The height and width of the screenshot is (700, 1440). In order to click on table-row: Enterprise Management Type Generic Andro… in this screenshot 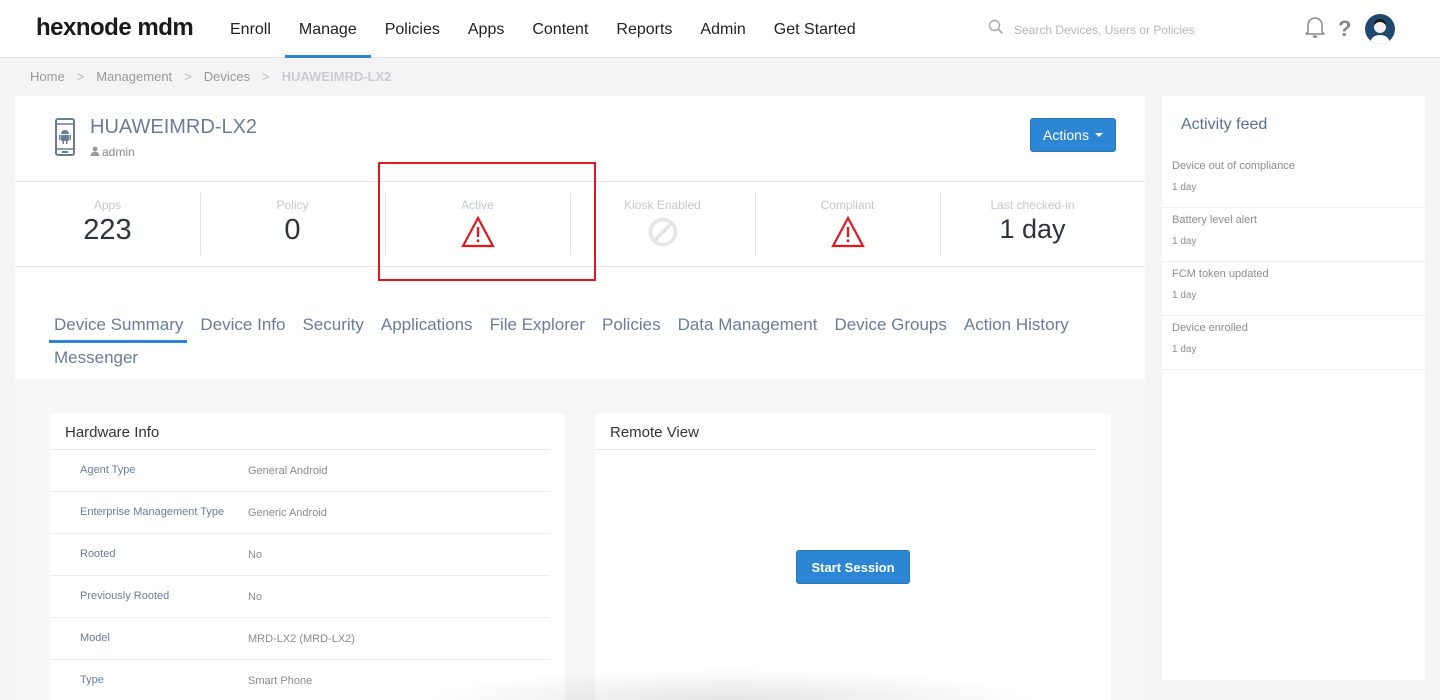, I will do `click(300, 513)`.